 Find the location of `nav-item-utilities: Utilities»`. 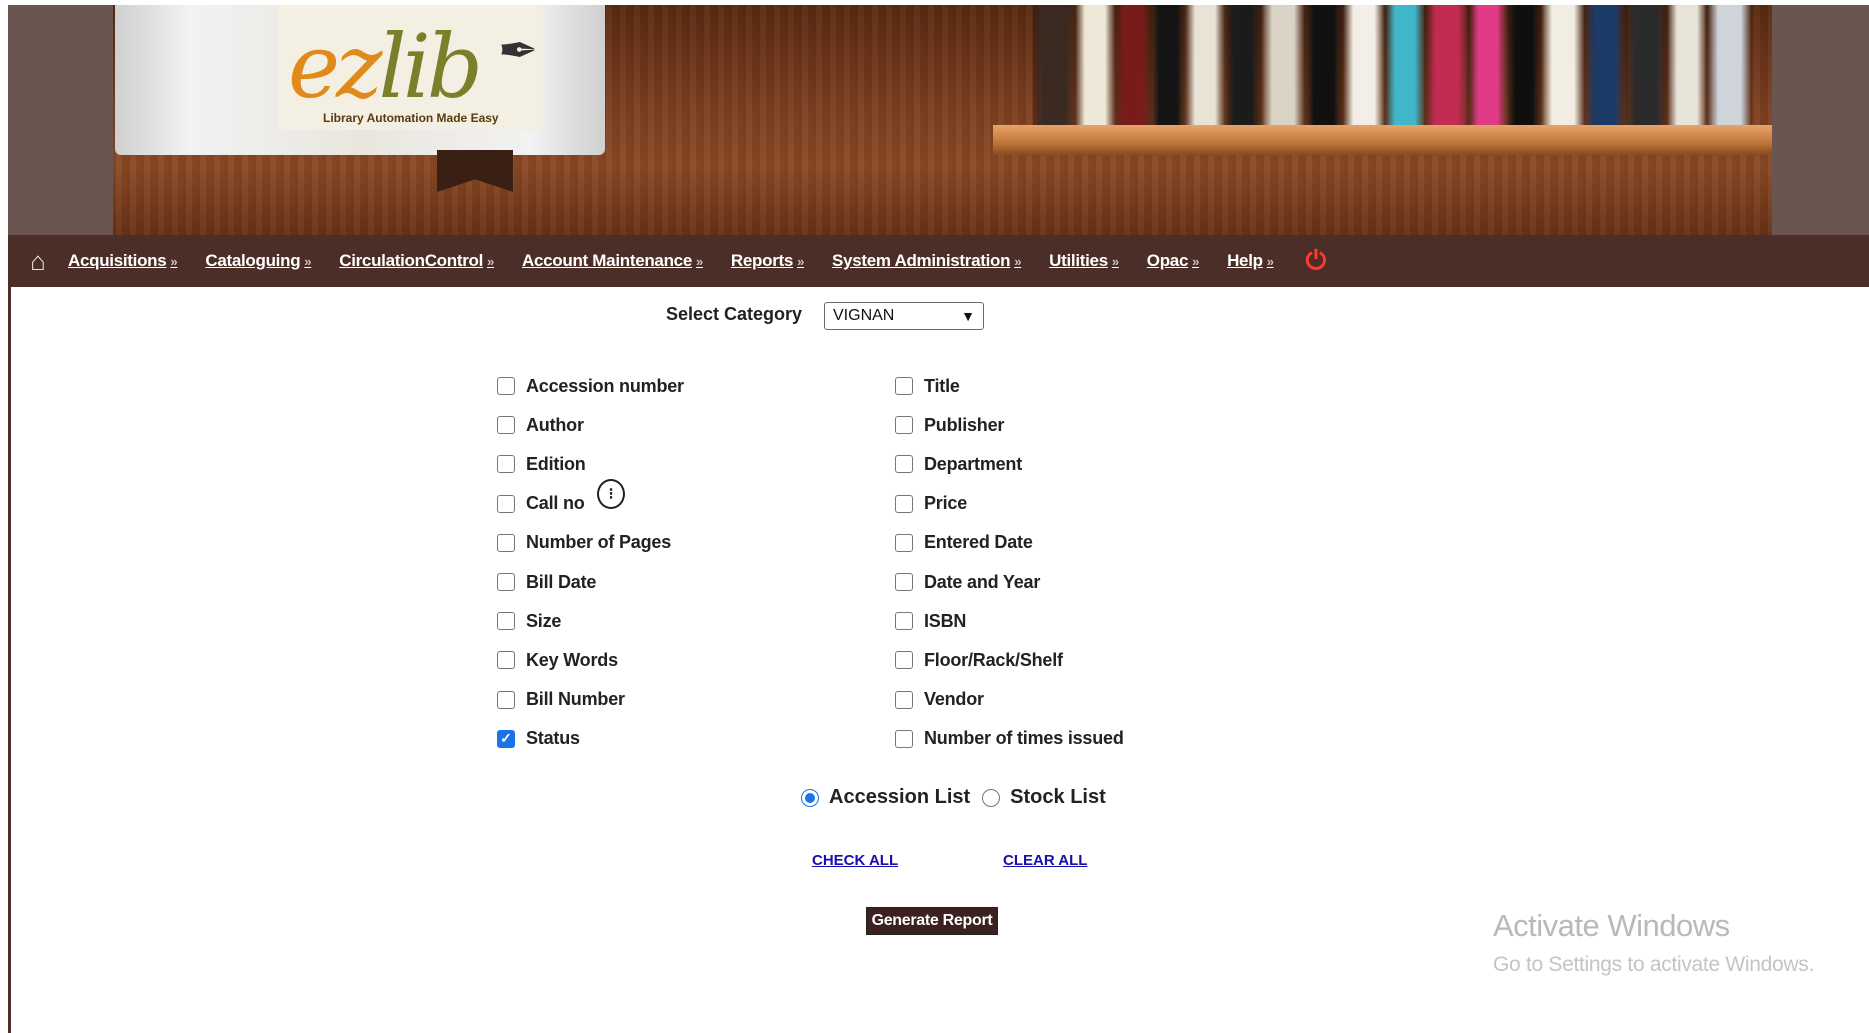

nav-item-utilities: Utilities» is located at coordinates (1084, 261).